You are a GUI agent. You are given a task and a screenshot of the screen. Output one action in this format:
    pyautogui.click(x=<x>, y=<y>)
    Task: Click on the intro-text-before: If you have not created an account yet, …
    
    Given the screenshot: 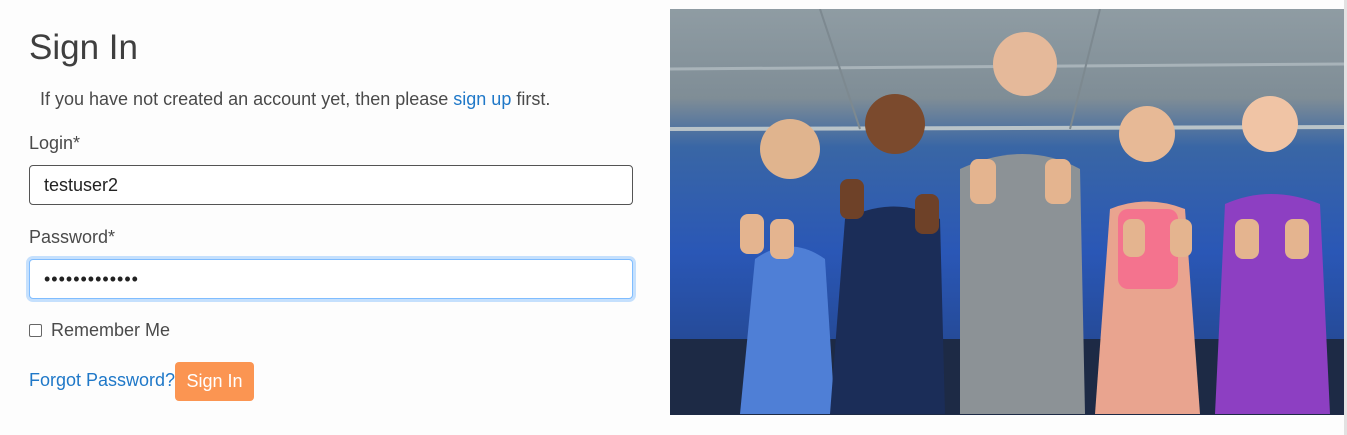 What is the action you would take?
    pyautogui.click(x=247, y=99)
    